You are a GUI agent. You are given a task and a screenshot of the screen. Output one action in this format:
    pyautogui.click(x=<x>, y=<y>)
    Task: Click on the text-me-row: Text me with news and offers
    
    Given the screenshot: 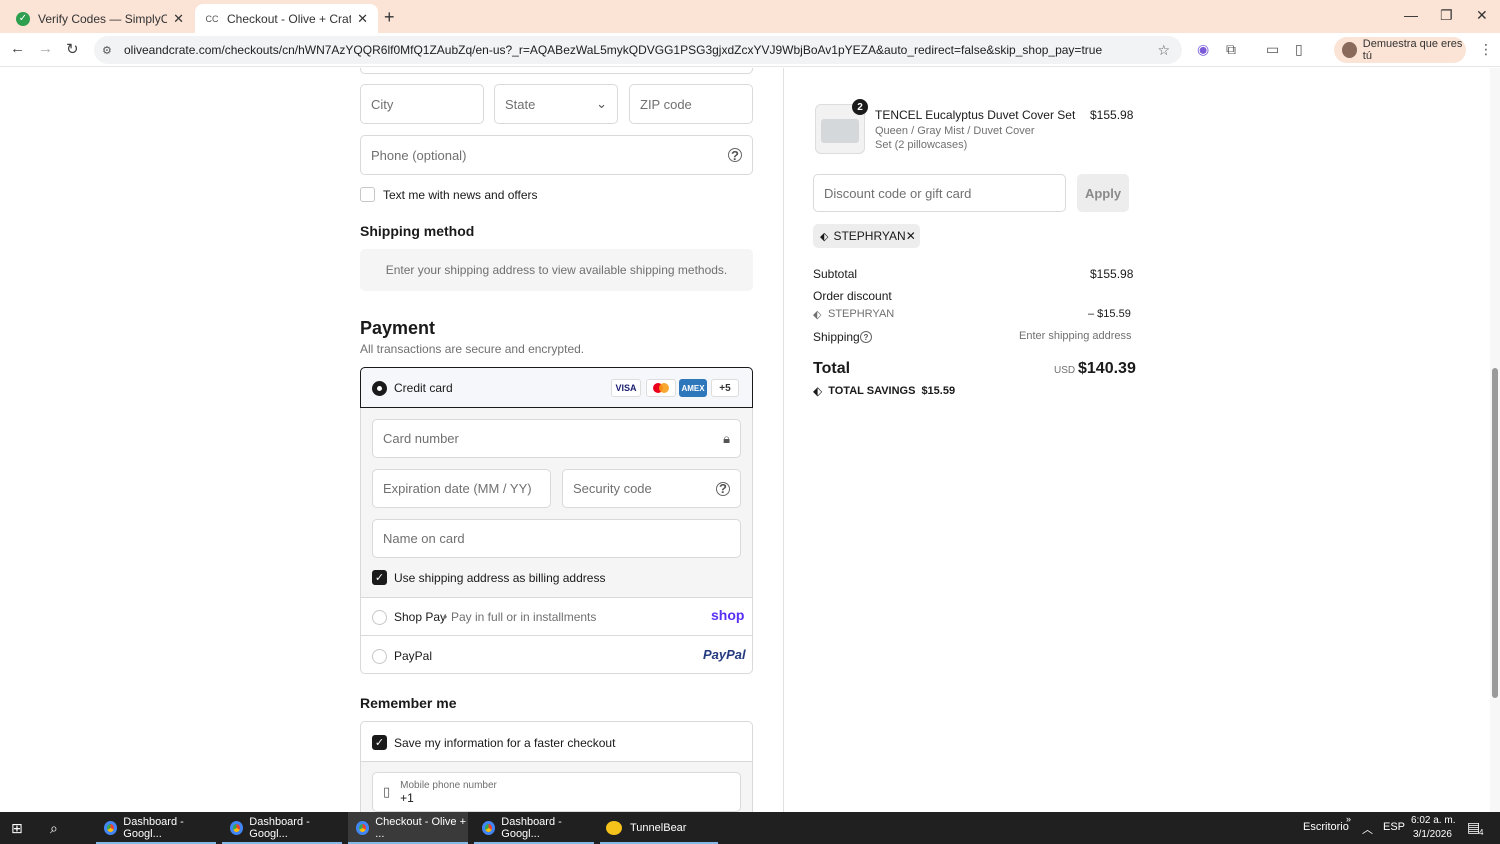 What is the action you would take?
    pyautogui.click(x=449, y=194)
    